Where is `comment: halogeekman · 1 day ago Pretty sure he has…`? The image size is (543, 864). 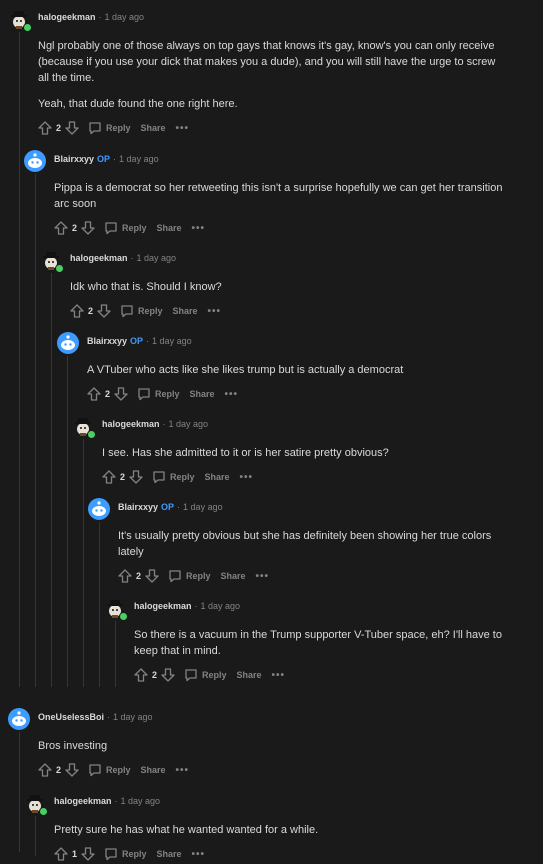
comment: halogeekman · 1 day ago Pretty sure he has… is located at coordinates (269, 828).